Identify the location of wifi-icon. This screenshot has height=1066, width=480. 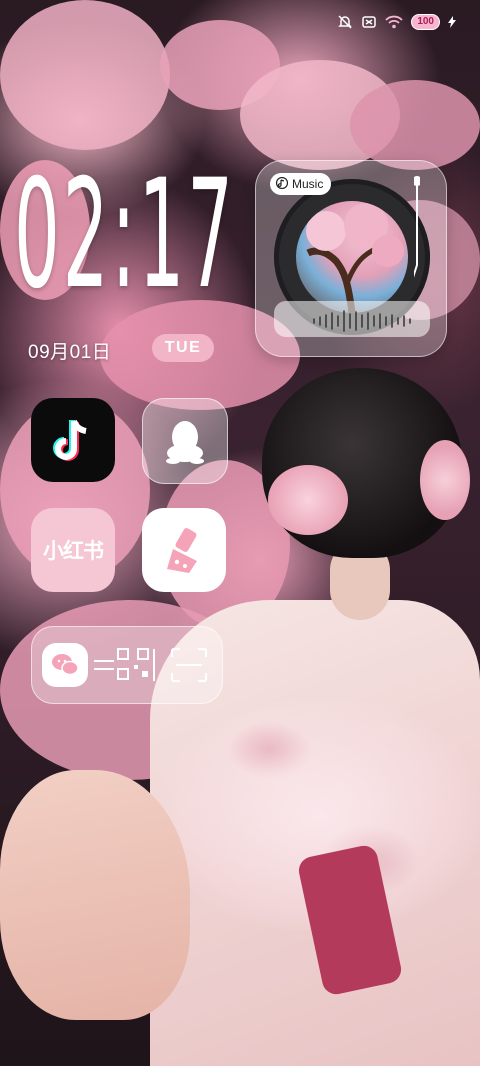
(394, 22).